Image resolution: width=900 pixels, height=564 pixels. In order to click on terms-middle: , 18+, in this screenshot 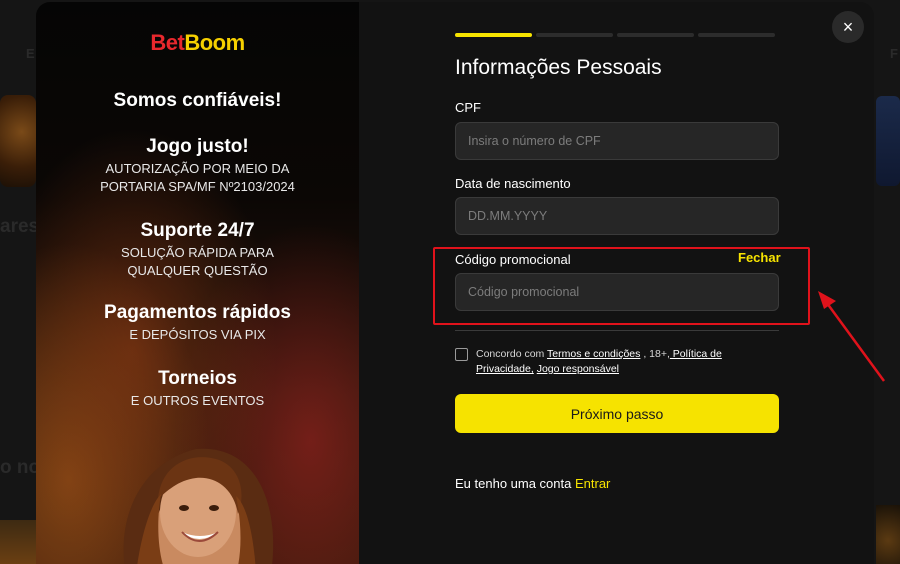, I will do `click(655, 354)`.